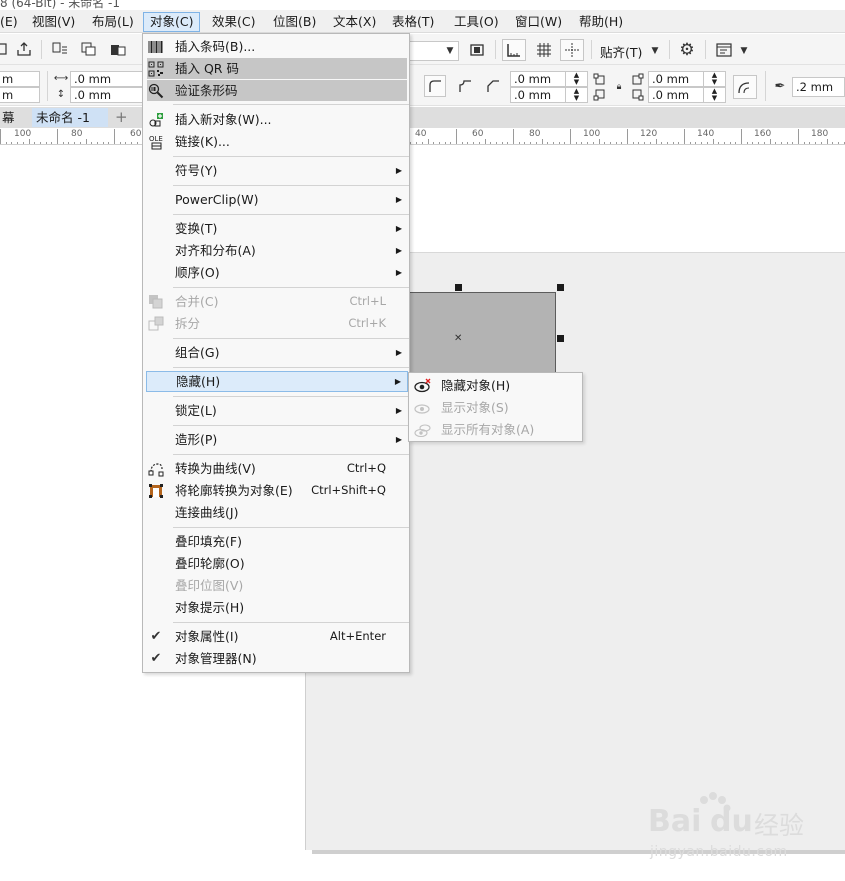 This screenshot has height=881, width=845. What do you see at coordinates (276, 199) in the screenshot?
I see `menu-powerclip: PowerClip(W) ▶` at bounding box center [276, 199].